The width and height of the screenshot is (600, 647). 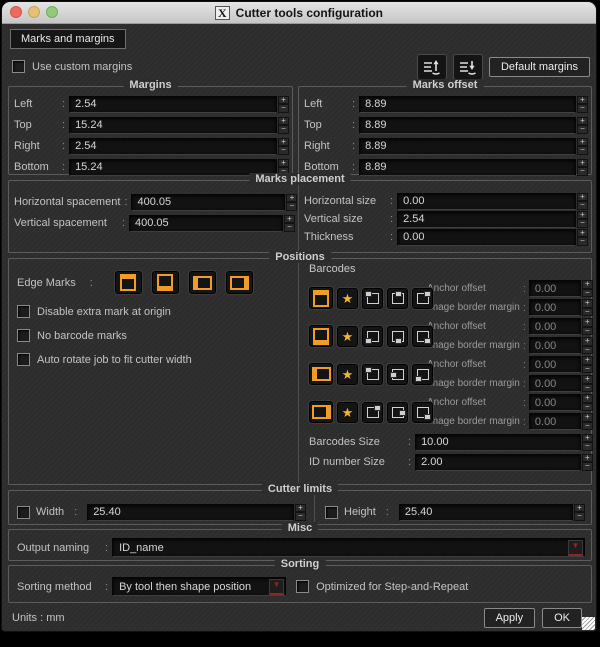 I want to click on offset-bottom-stepper: + −, so click(x=582, y=167).